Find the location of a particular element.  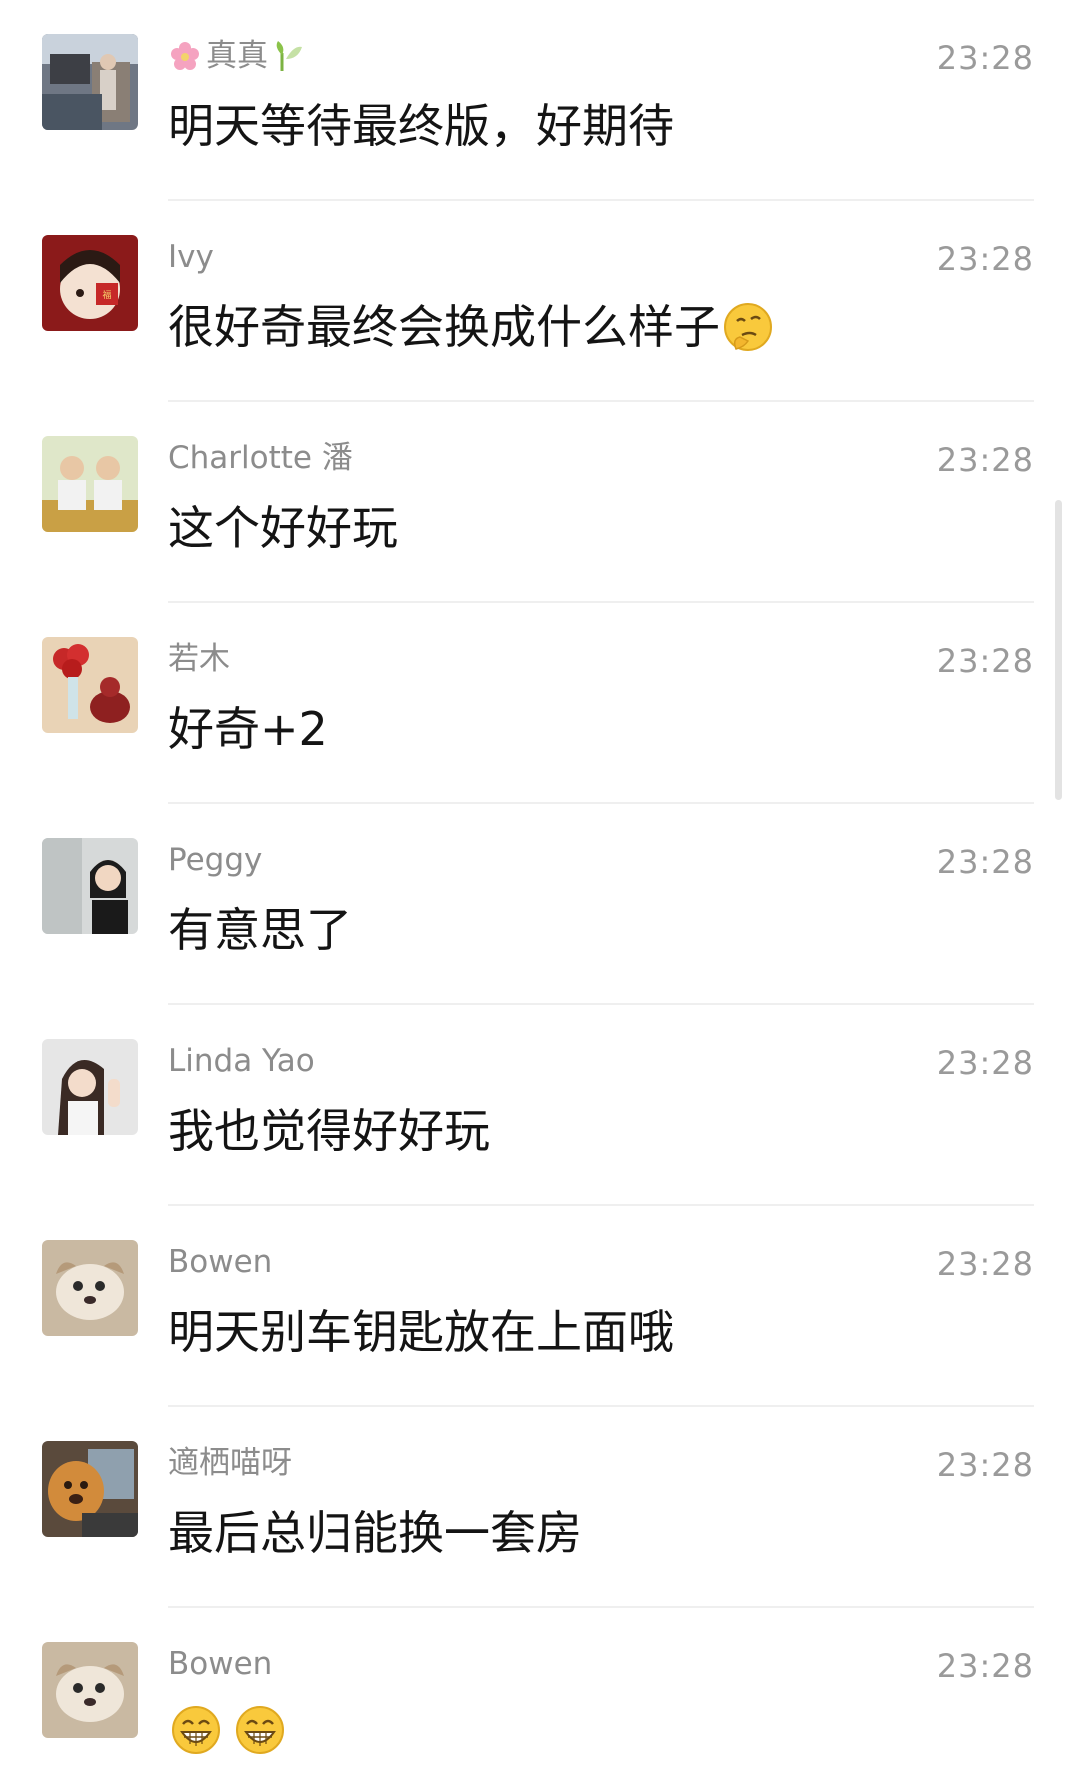

list-item: Peggy 23:28 有意思了 is located at coordinates (540, 904).